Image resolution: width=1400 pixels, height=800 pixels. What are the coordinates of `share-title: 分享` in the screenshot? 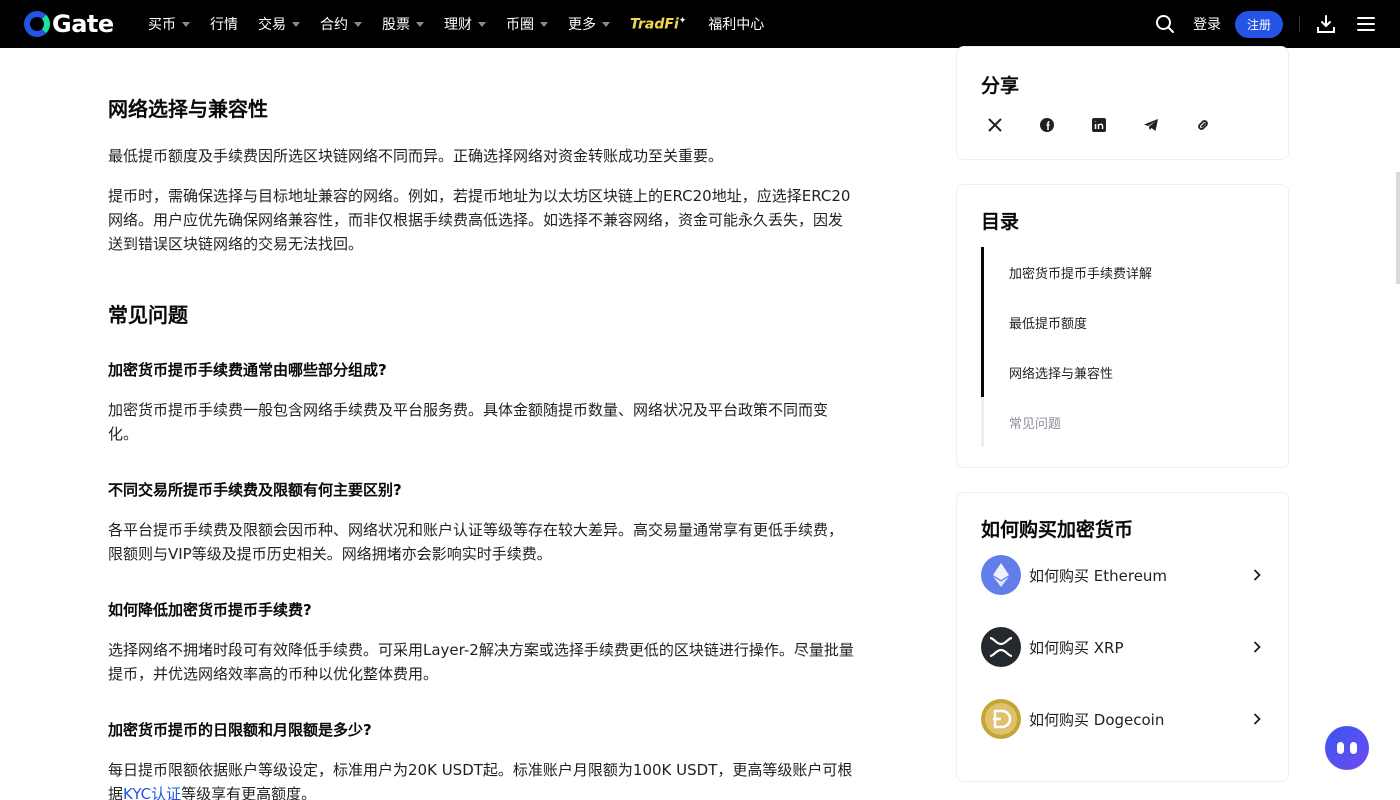 It's located at (1000, 86).